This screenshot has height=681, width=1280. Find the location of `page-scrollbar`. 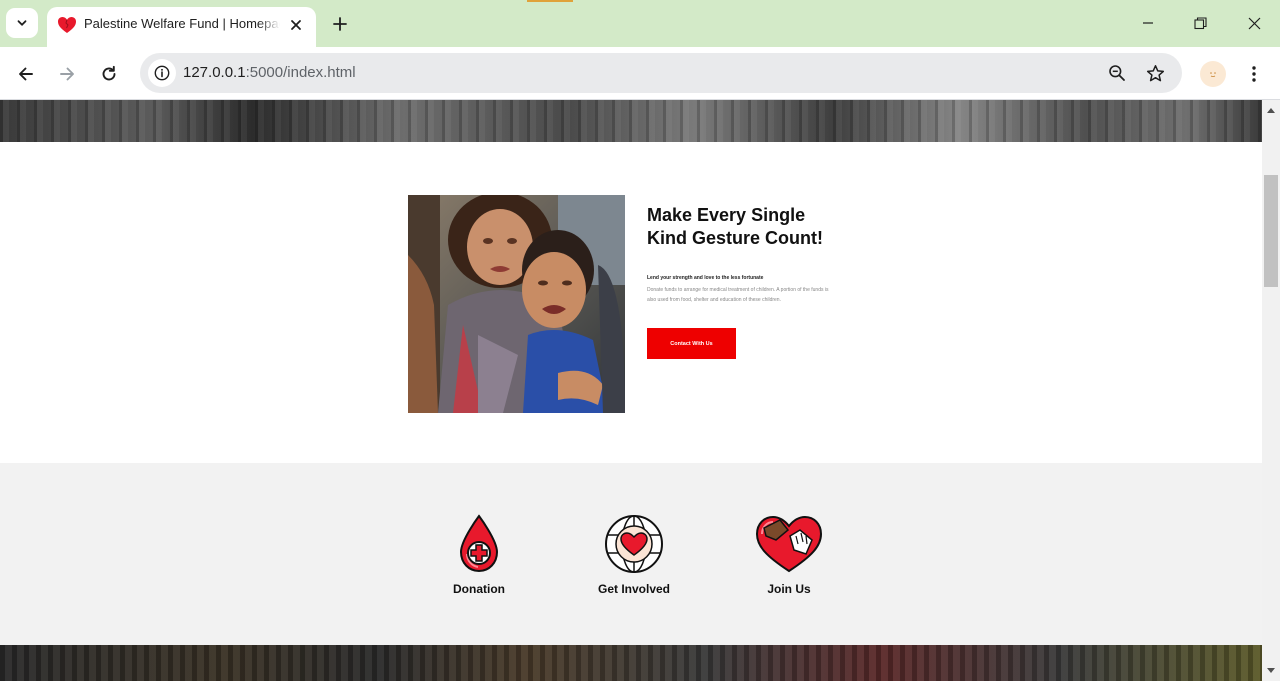

page-scrollbar is located at coordinates (1271, 390).